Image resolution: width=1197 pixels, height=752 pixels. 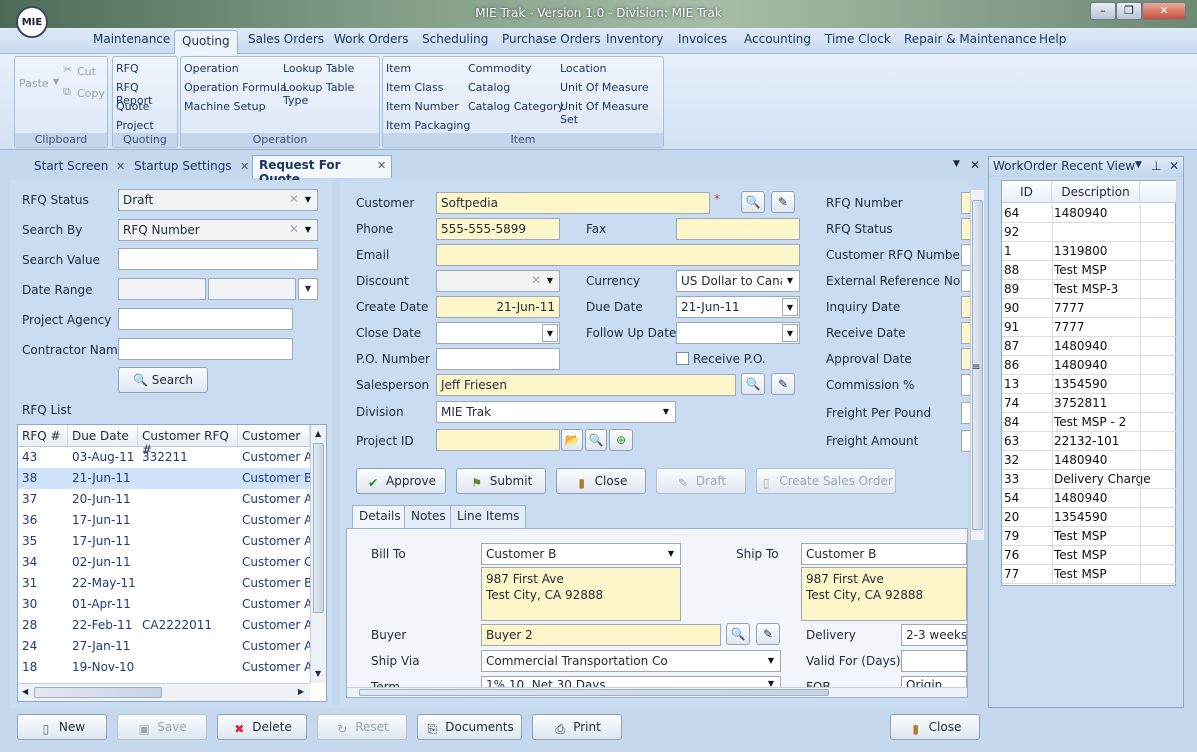 What do you see at coordinates (768, 634) in the screenshot?
I see `buyer-edit-icon: ✎` at bounding box center [768, 634].